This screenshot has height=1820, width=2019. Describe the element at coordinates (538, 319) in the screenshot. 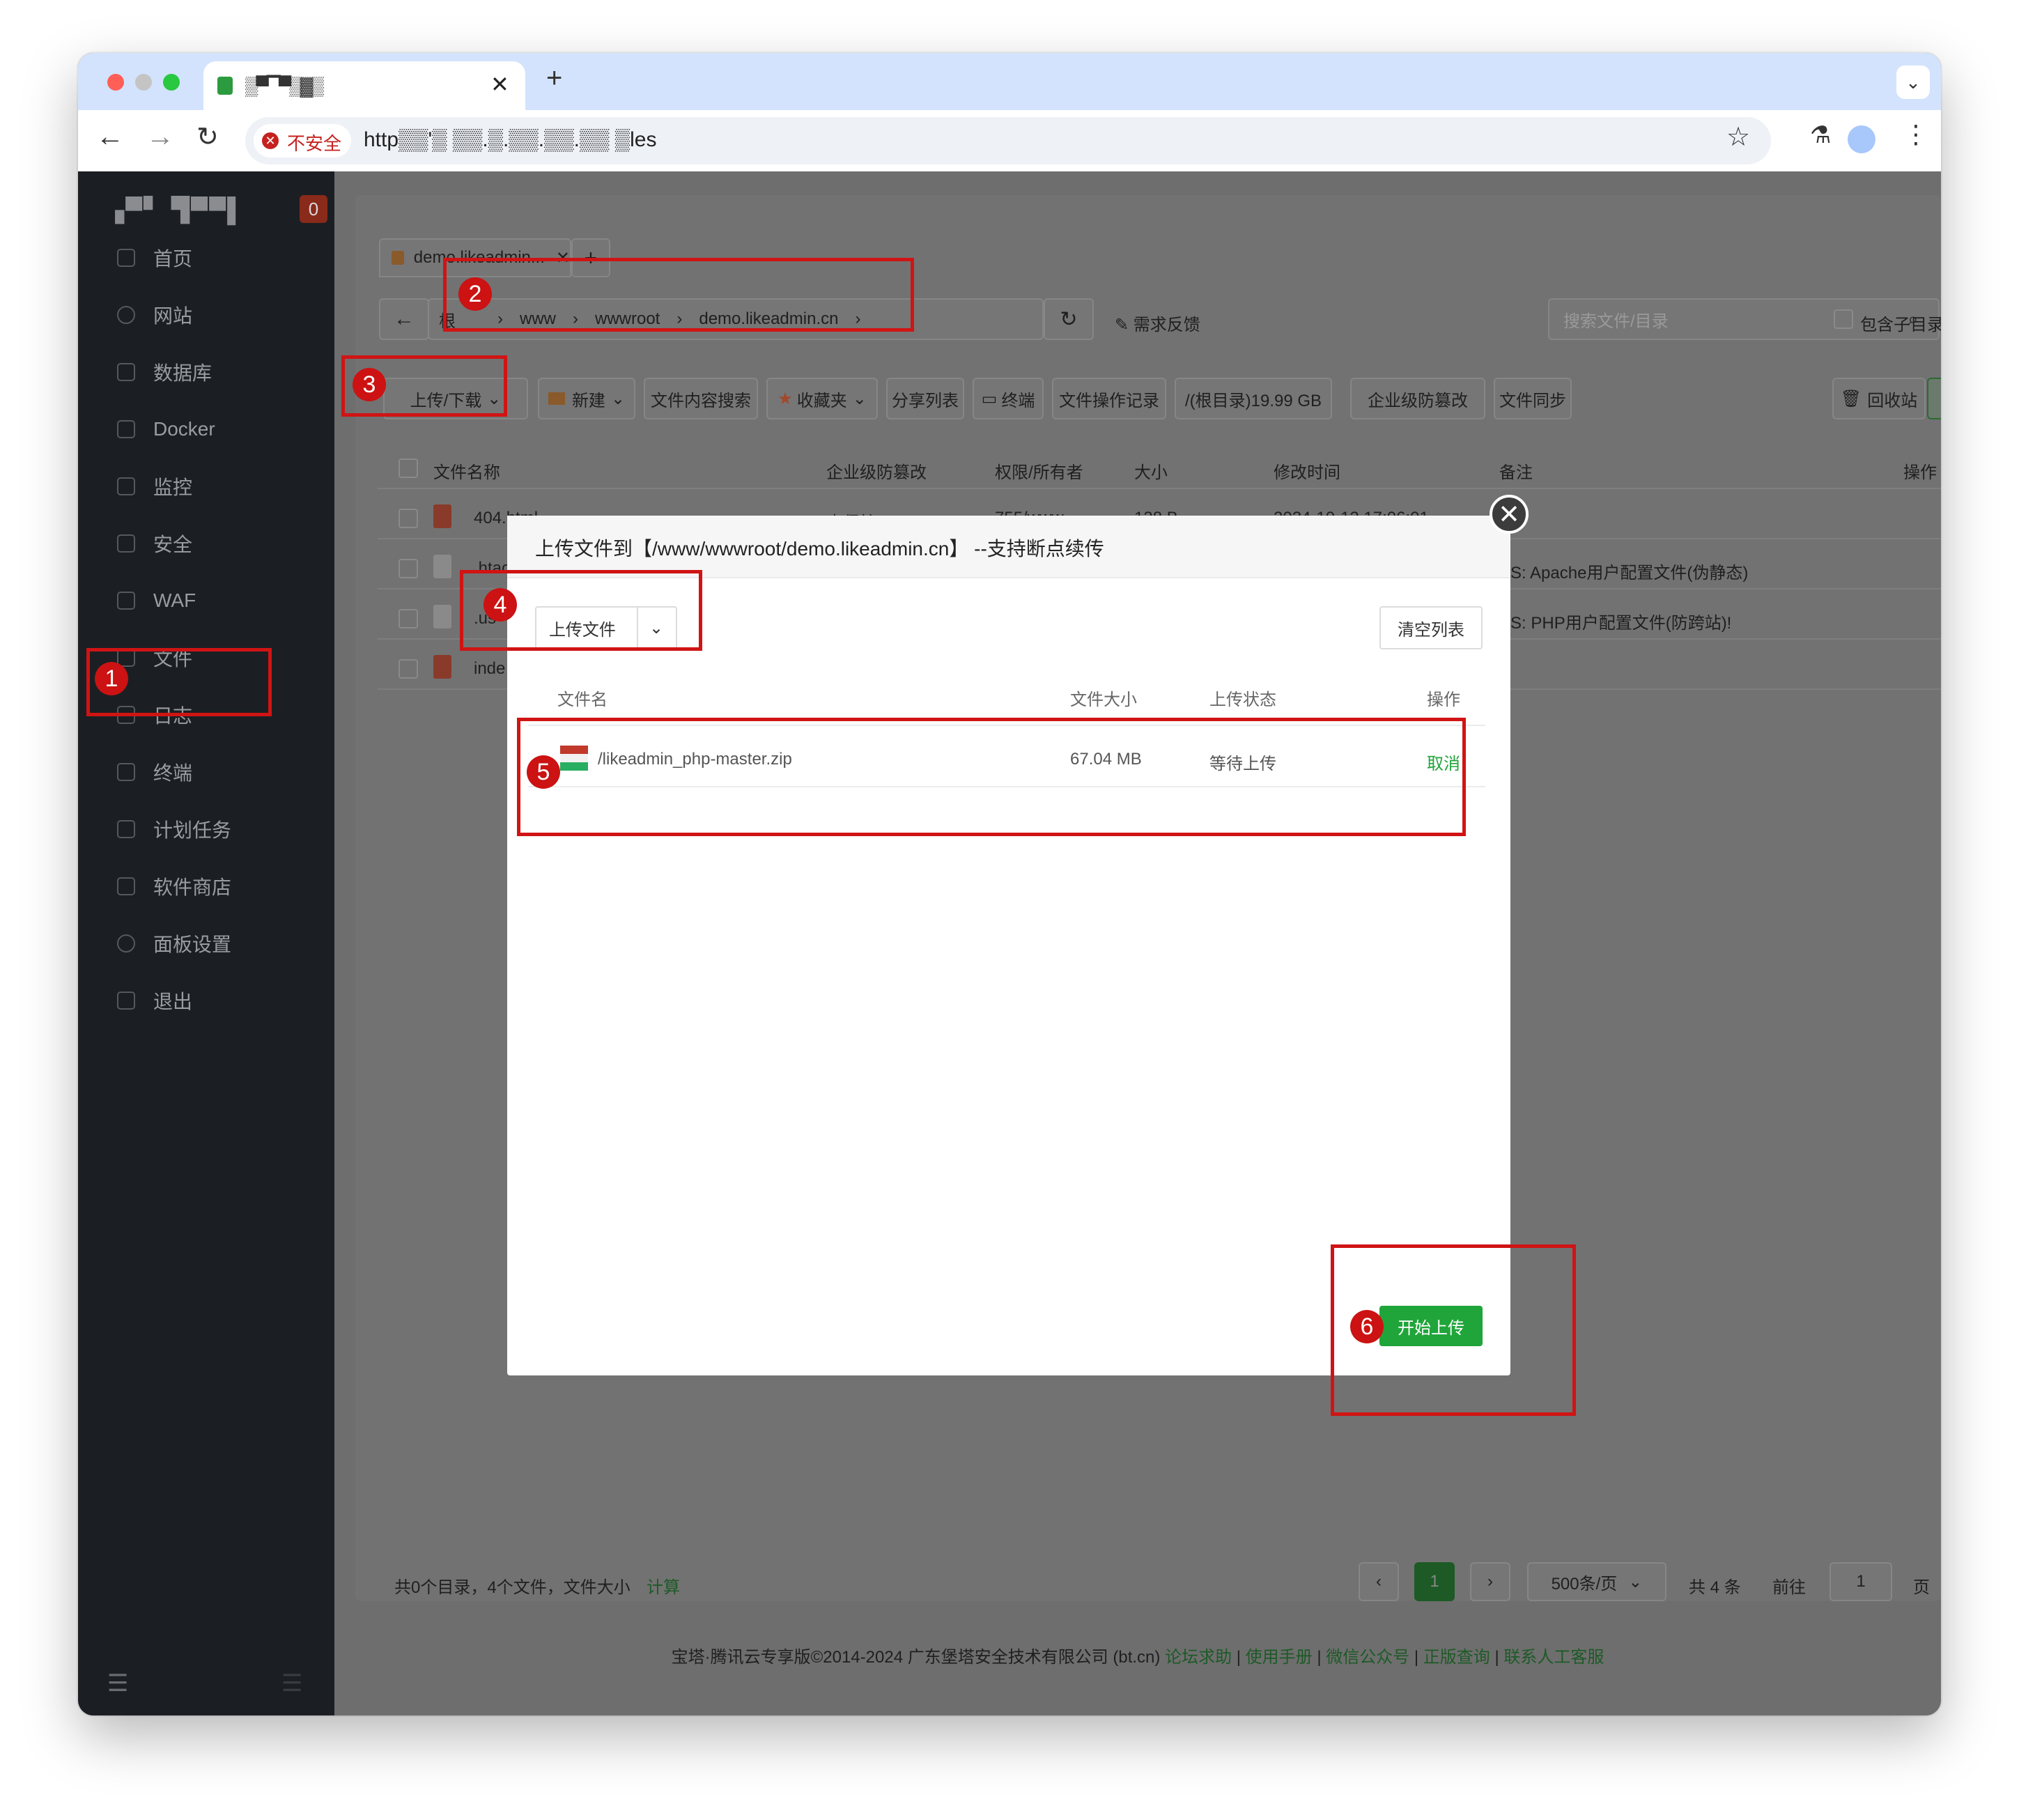

I see `breadcrumb-www: www` at that location.